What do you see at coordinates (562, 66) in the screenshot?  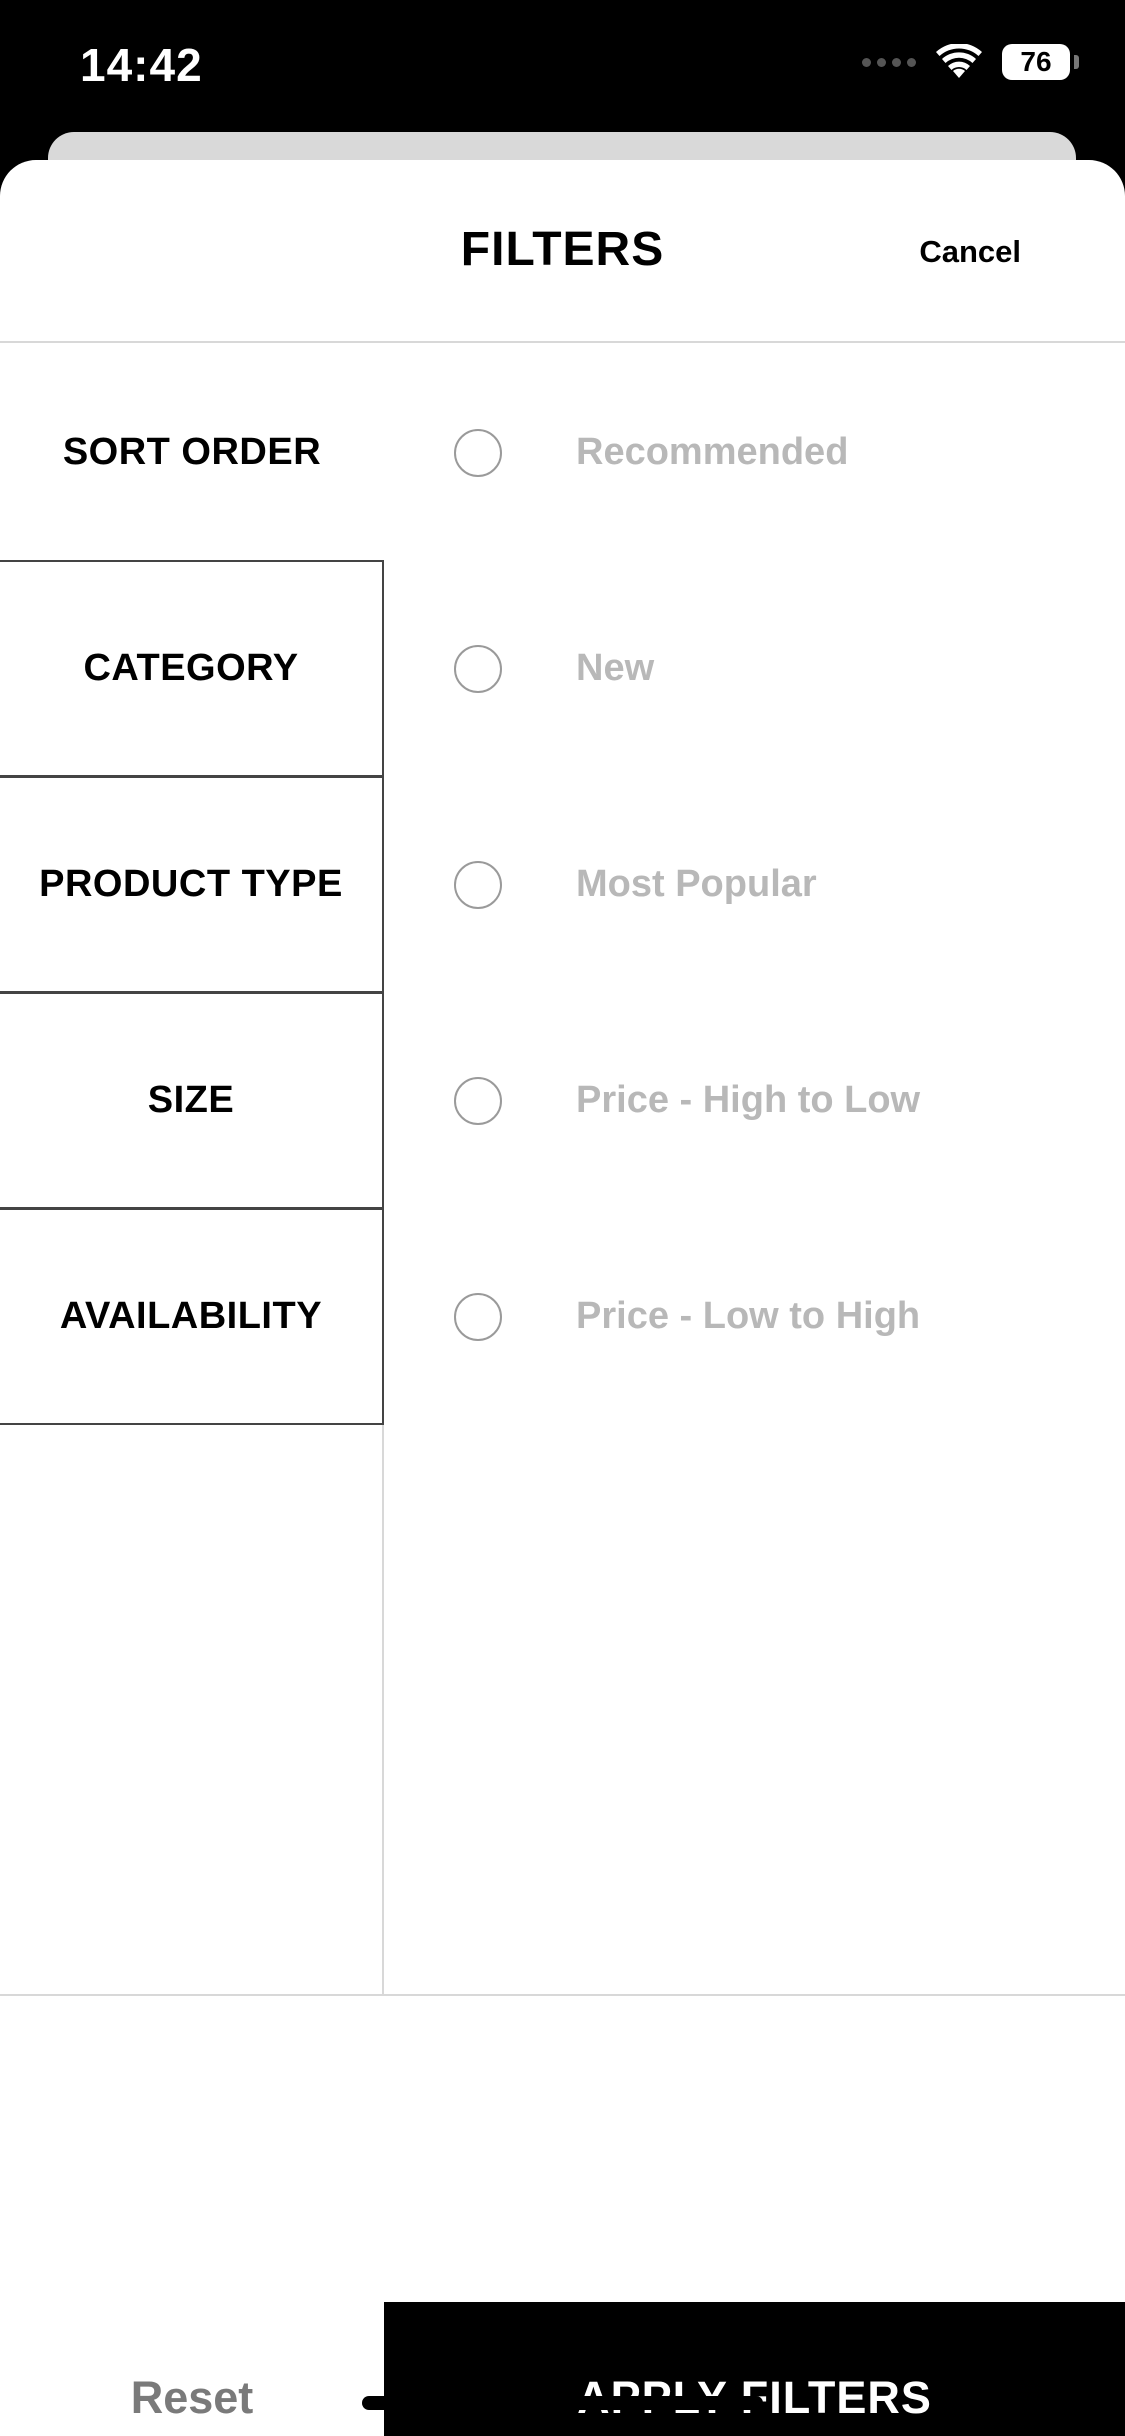 I see `status-bar: 14:42 76` at bounding box center [562, 66].